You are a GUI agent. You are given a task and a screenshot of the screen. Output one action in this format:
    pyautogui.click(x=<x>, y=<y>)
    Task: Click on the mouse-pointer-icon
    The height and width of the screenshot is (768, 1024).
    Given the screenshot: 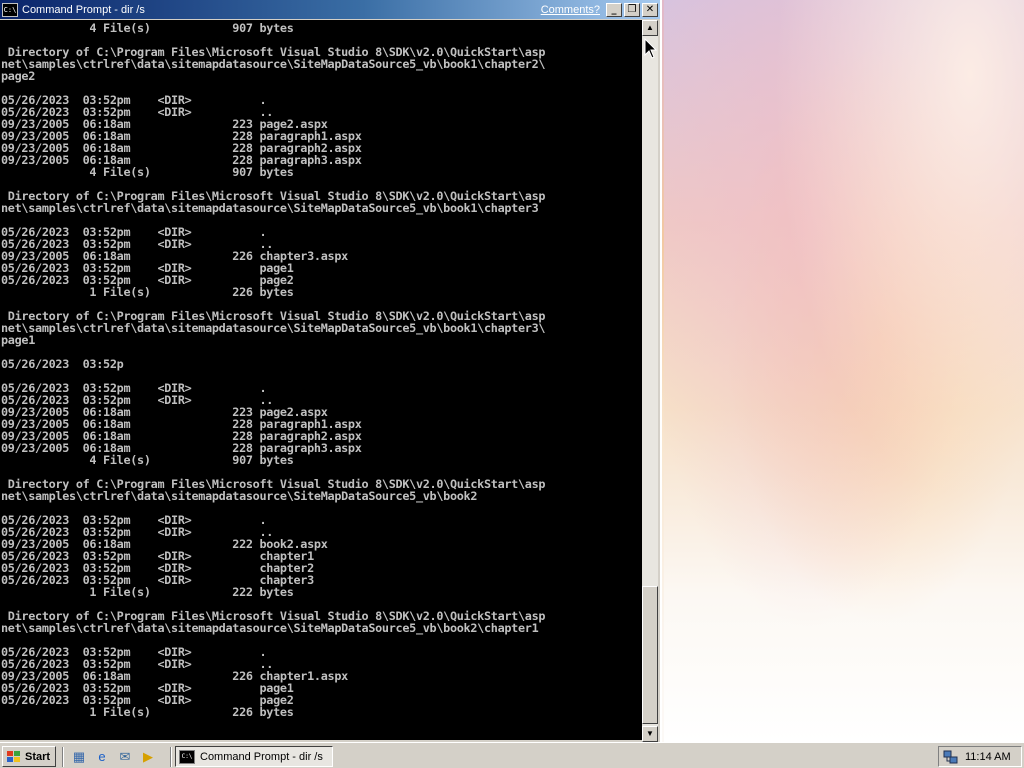 What is the action you would take?
    pyautogui.click(x=651, y=48)
    